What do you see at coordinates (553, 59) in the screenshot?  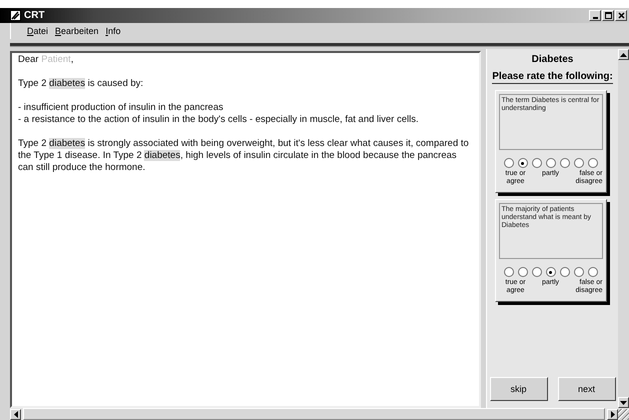 I see `panel-title: Diabetes` at bounding box center [553, 59].